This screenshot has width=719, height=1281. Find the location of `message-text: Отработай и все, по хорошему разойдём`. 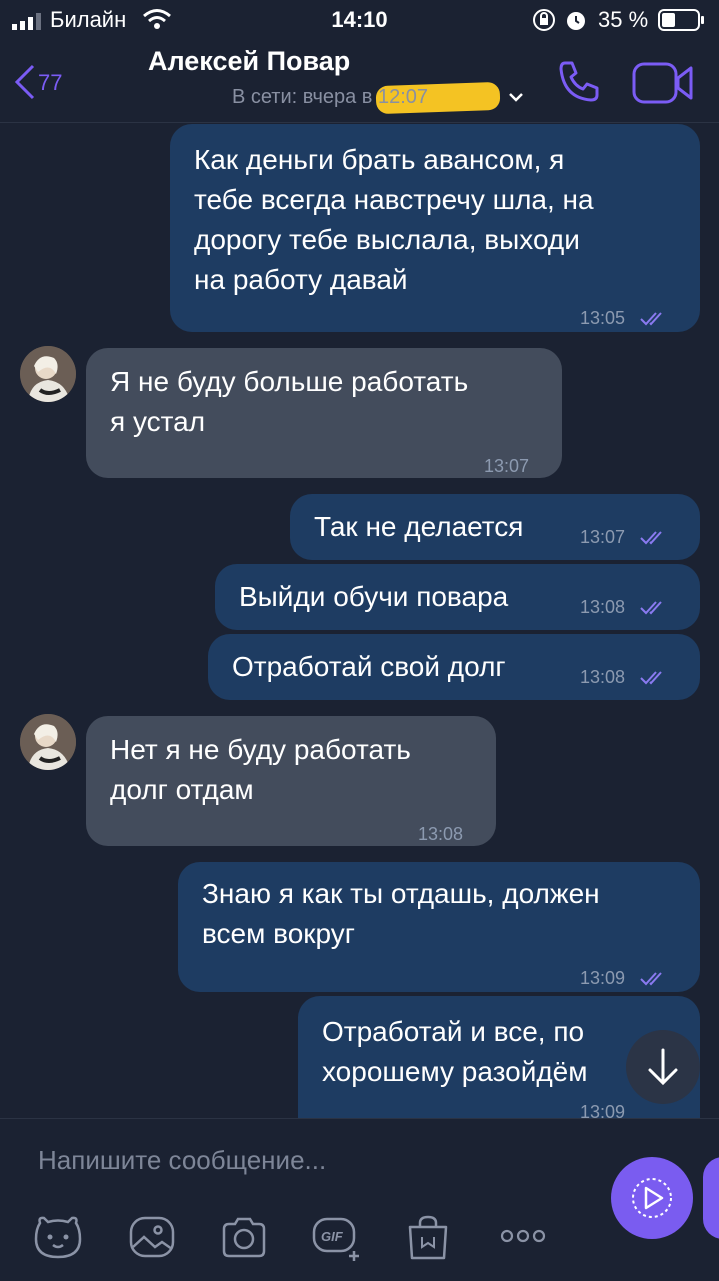

message-text: Отработай и все, по хорошему разойдём is located at coordinates (455, 1051).